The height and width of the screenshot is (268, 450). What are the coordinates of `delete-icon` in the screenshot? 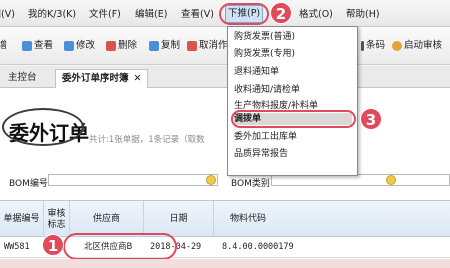 It's located at (111, 46).